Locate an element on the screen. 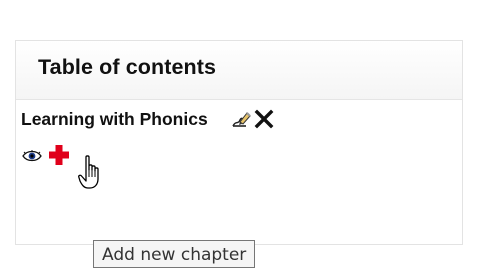  delete-icon is located at coordinates (264, 119).